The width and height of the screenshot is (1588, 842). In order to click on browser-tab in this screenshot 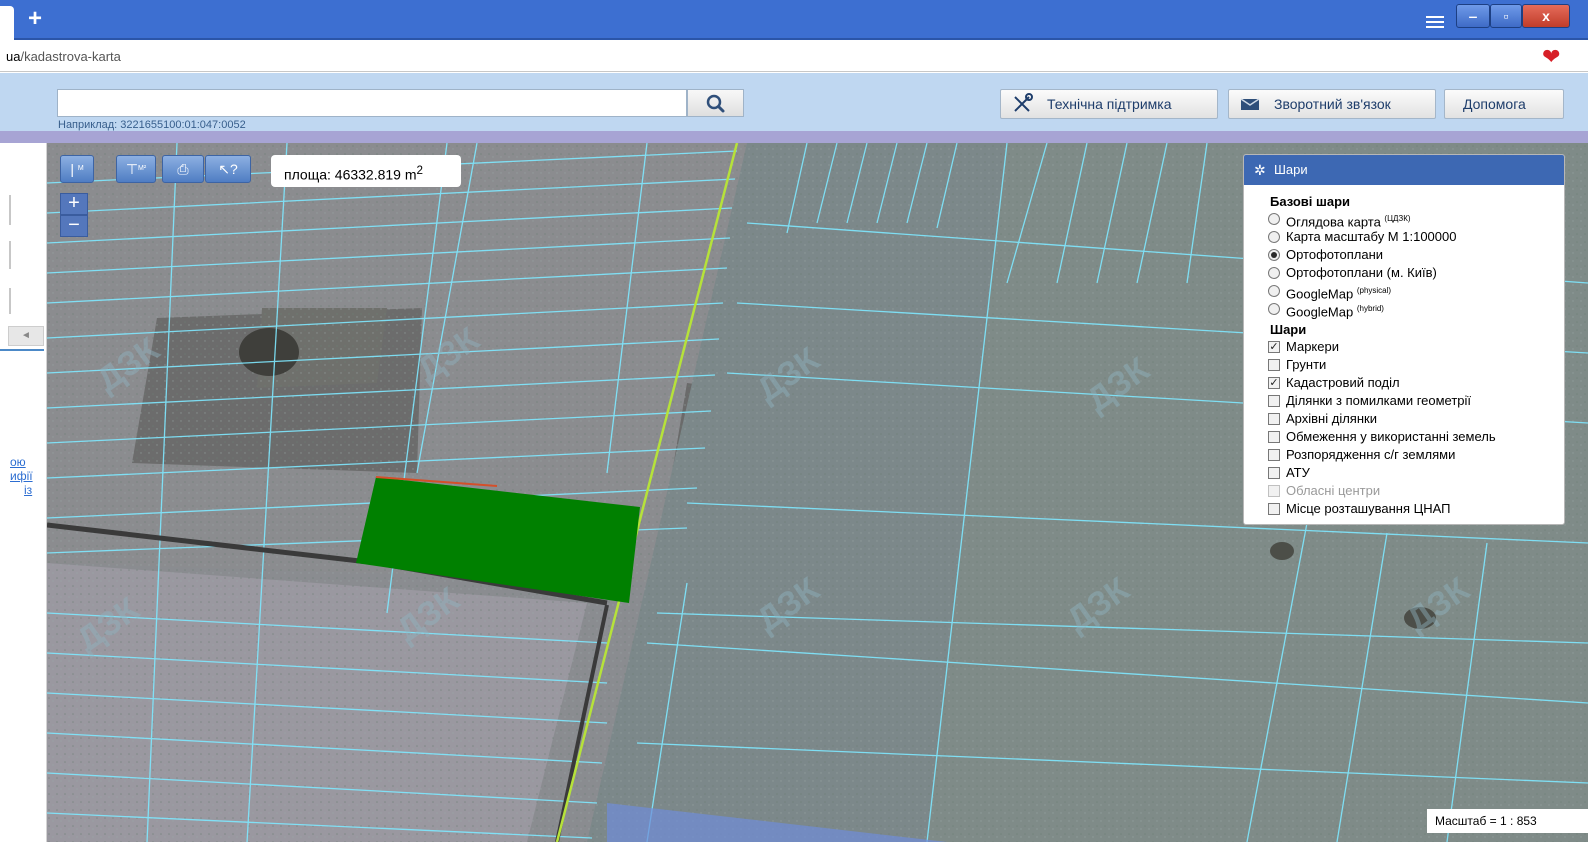, I will do `click(7, 23)`.